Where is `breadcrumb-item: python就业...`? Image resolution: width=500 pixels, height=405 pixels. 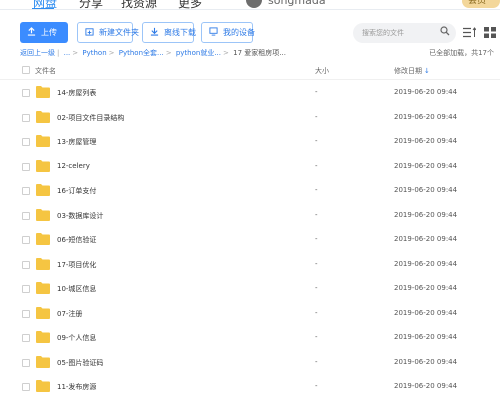 breadcrumb-item: python就业... is located at coordinates (198, 53).